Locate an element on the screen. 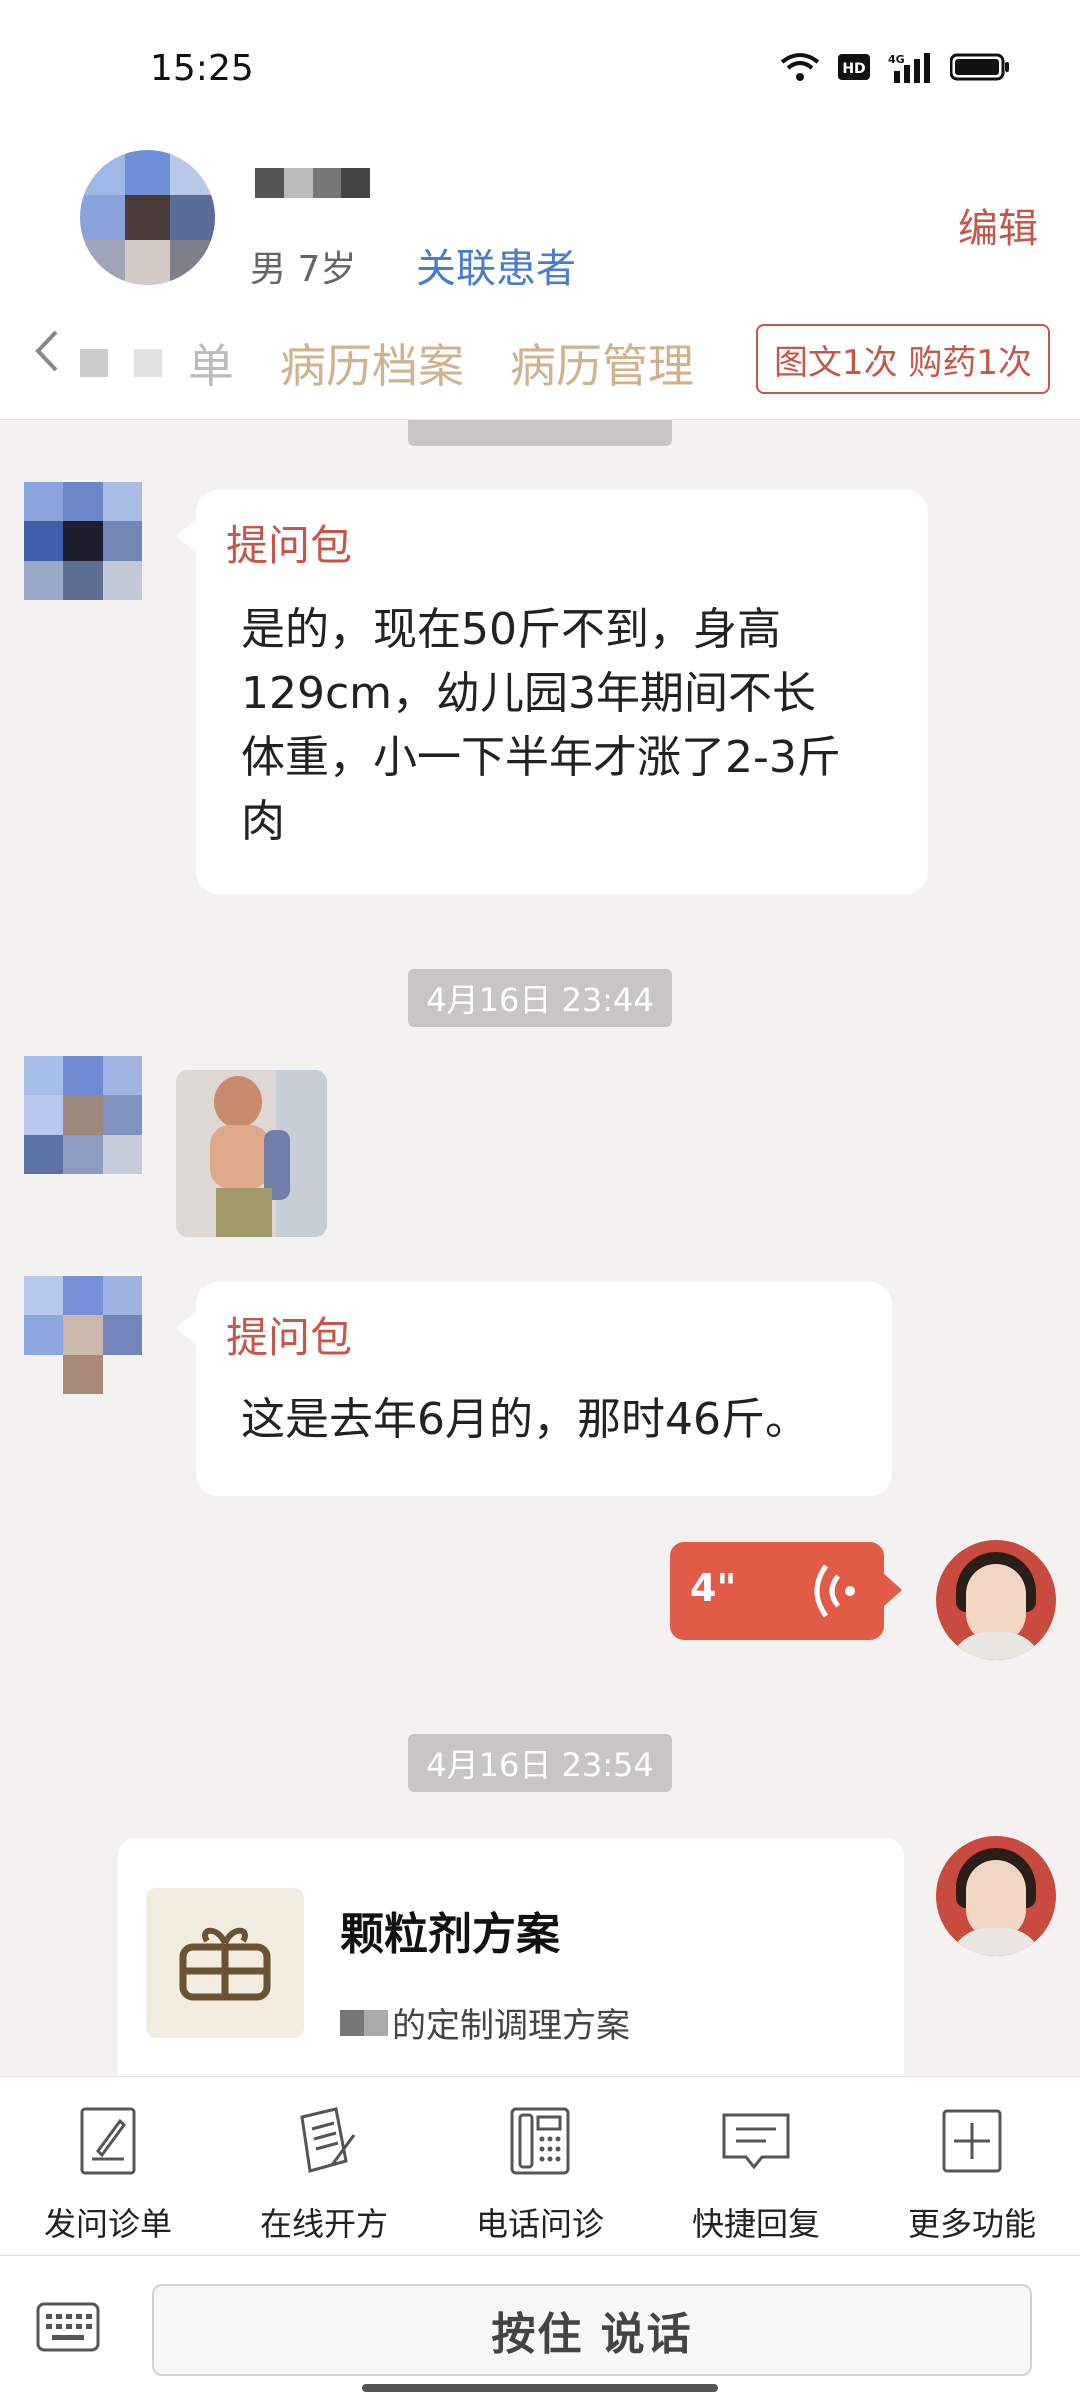 The height and width of the screenshot is (2400, 1080). tool-label: 快捷回复 is located at coordinates (755, 2224).